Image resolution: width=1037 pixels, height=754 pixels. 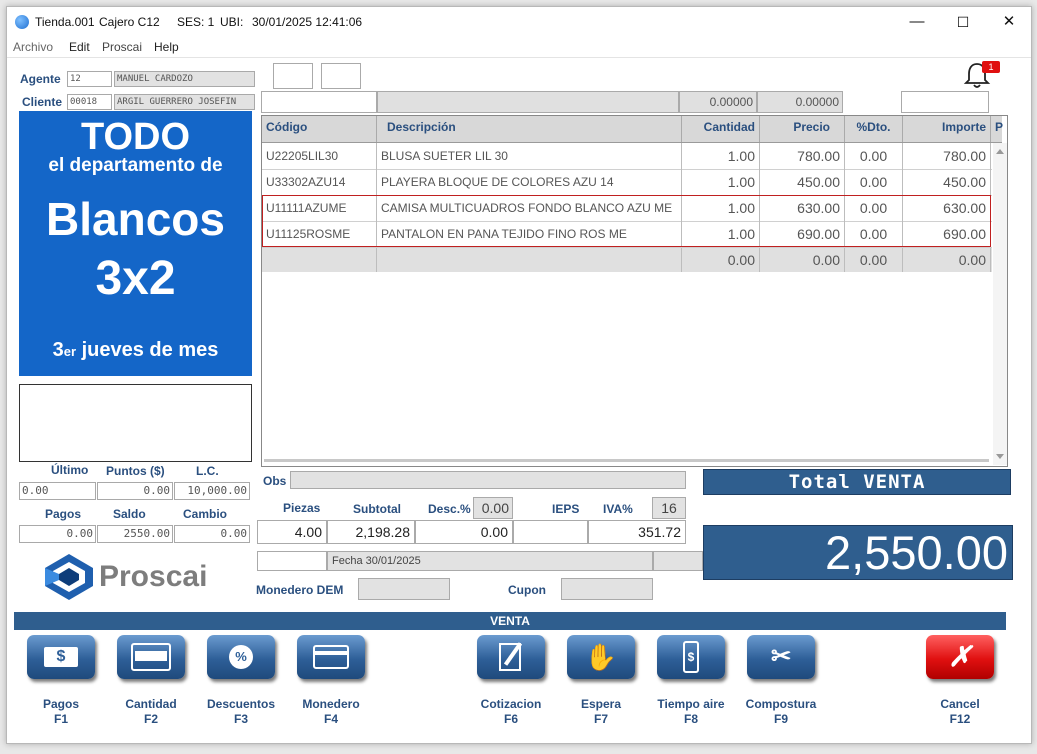 What do you see at coordinates (511, 657) in the screenshot?
I see `quote-edit-icon` at bounding box center [511, 657].